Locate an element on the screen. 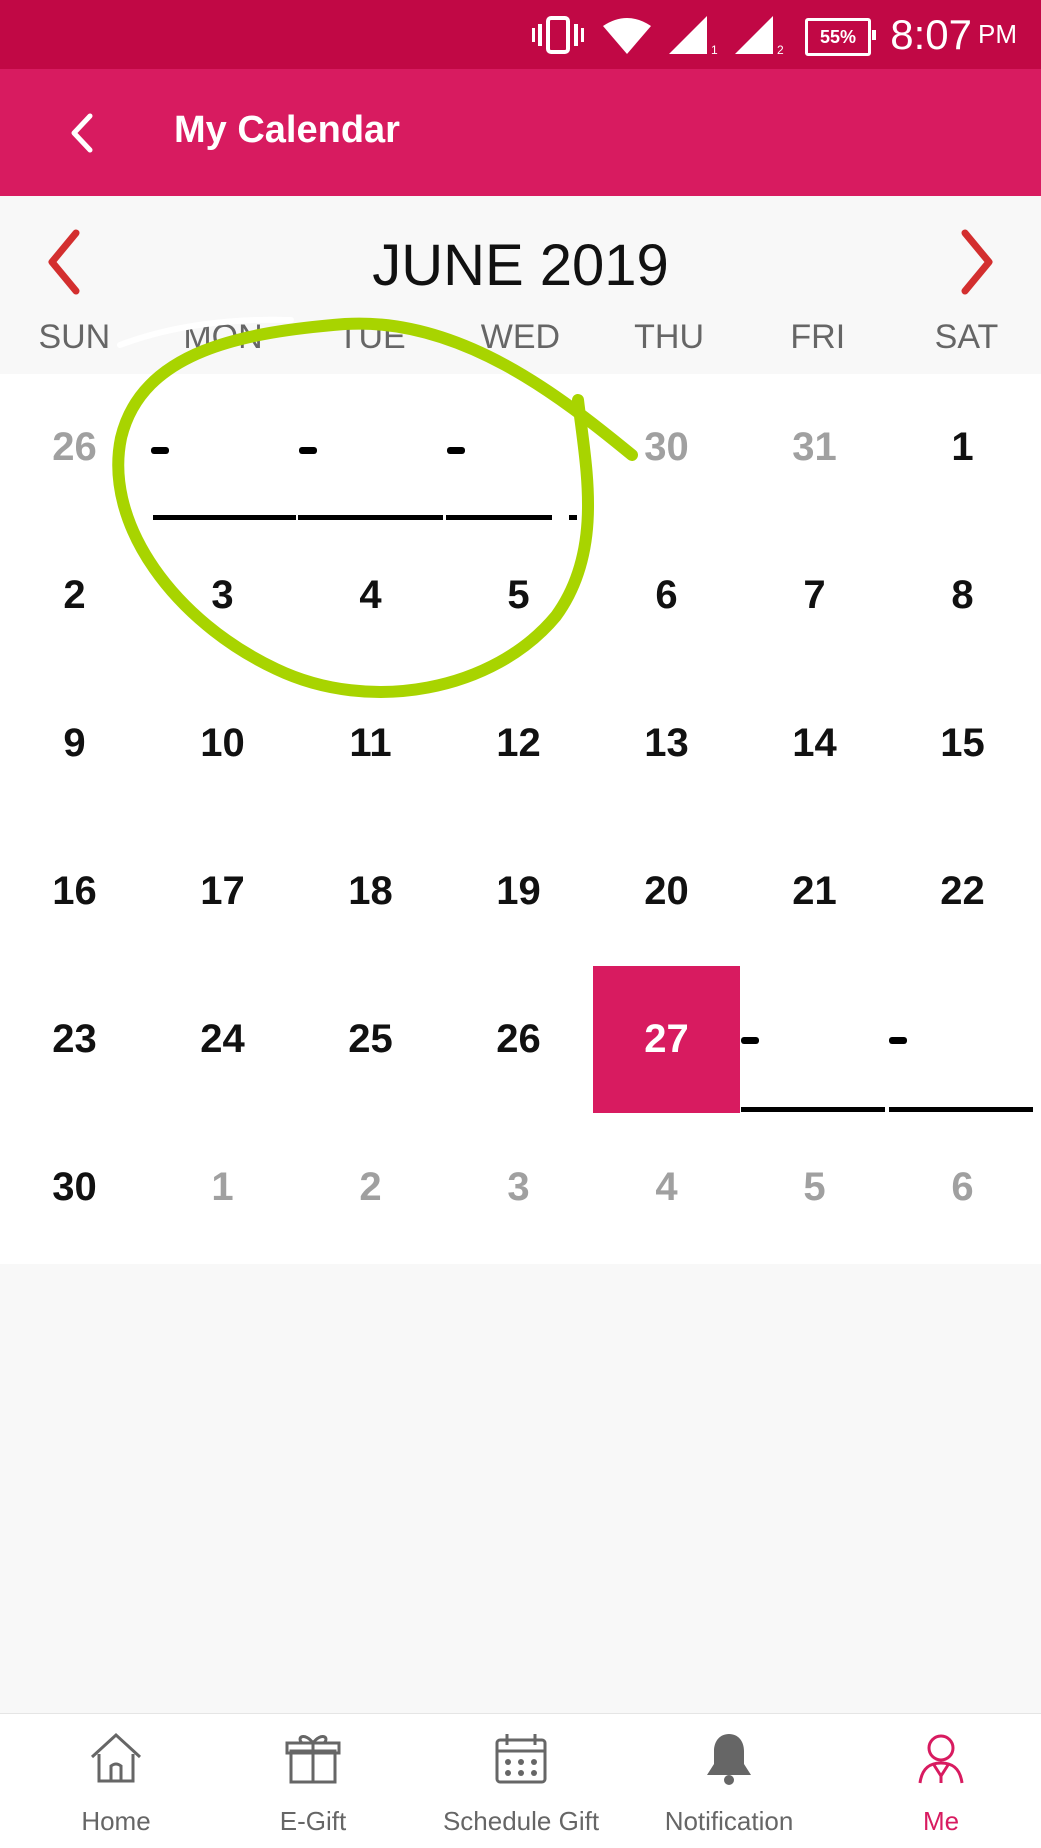  day-cell: 10 is located at coordinates (222, 743).